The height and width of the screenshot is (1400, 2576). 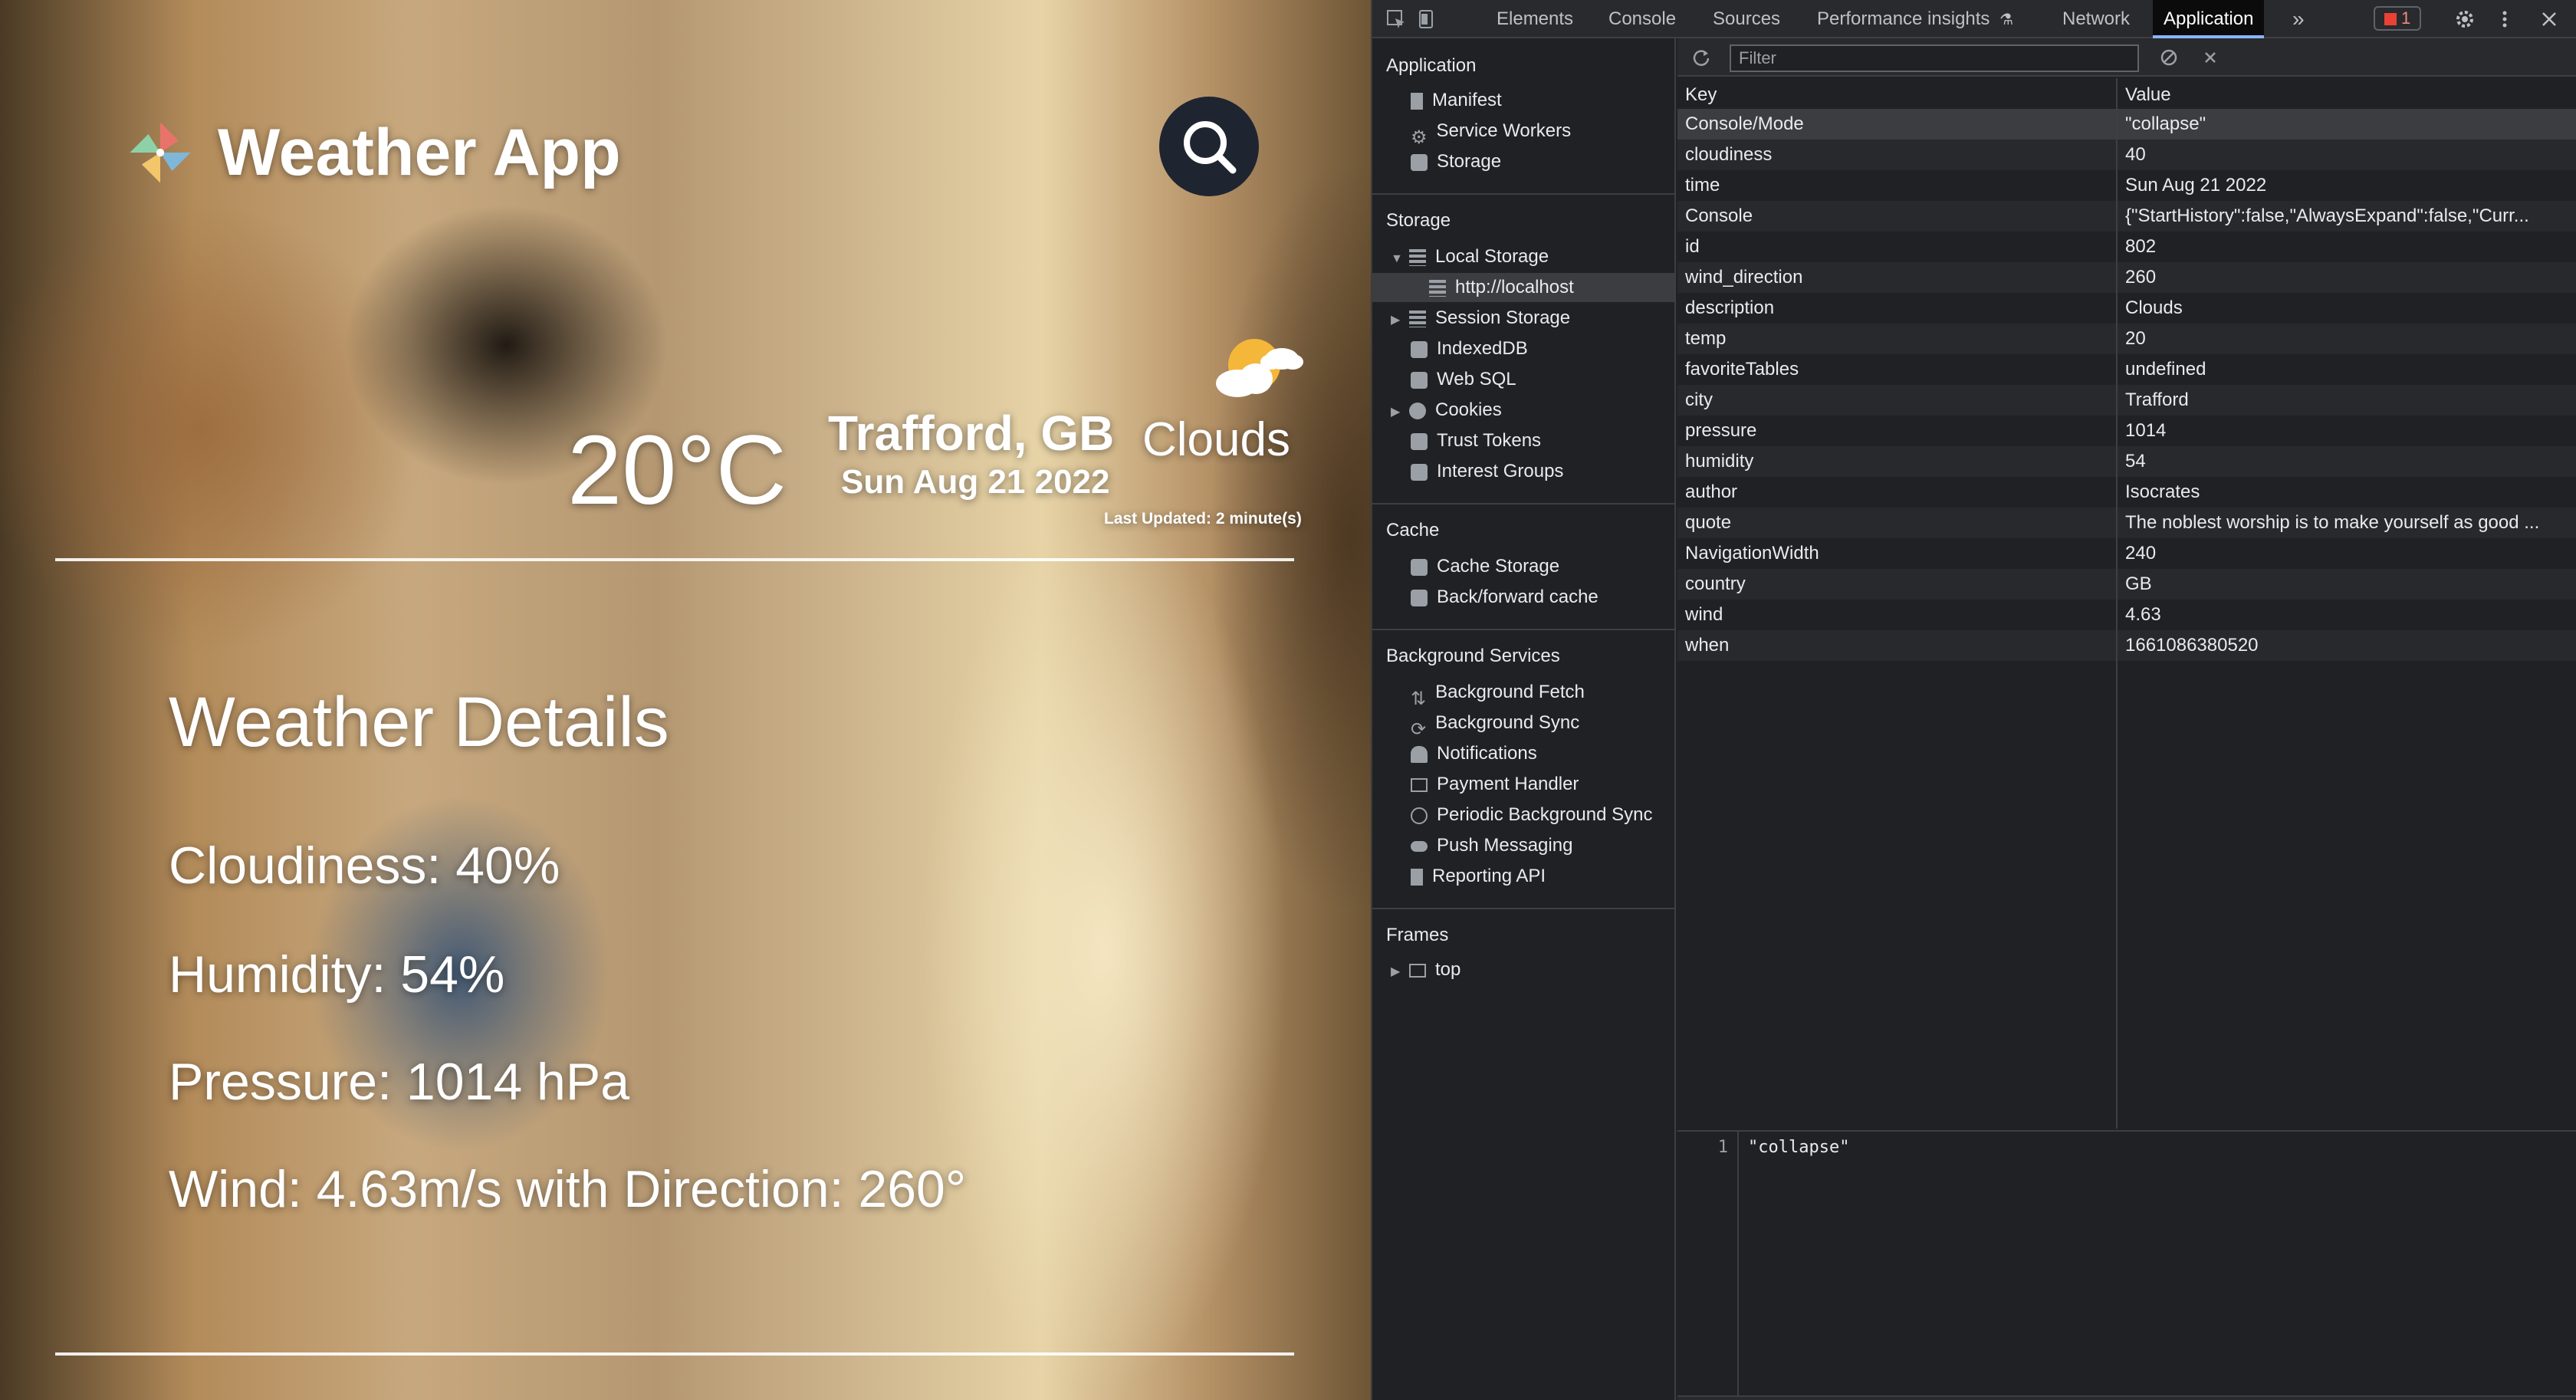 I want to click on clear-all-icon, so click(x=2169, y=57).